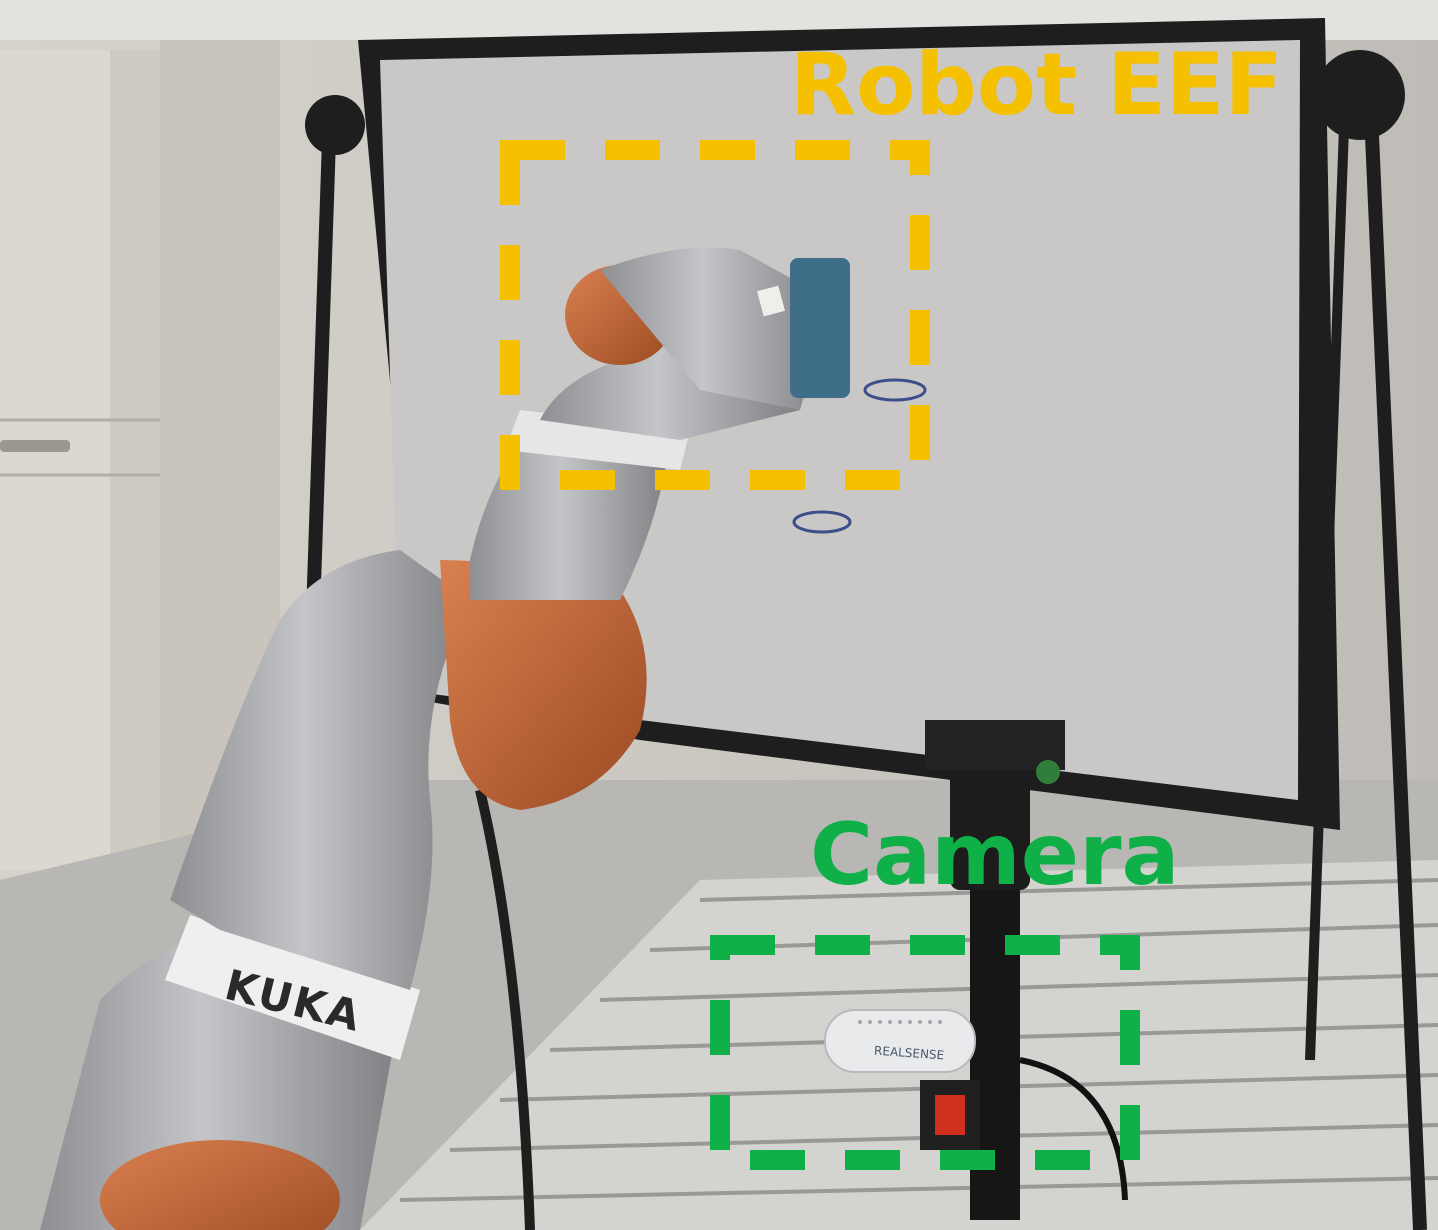  What do you see at coordinates (995, 855) in the screenshot?
I see `camera-label: Camera` at bounding box center [995, 855].